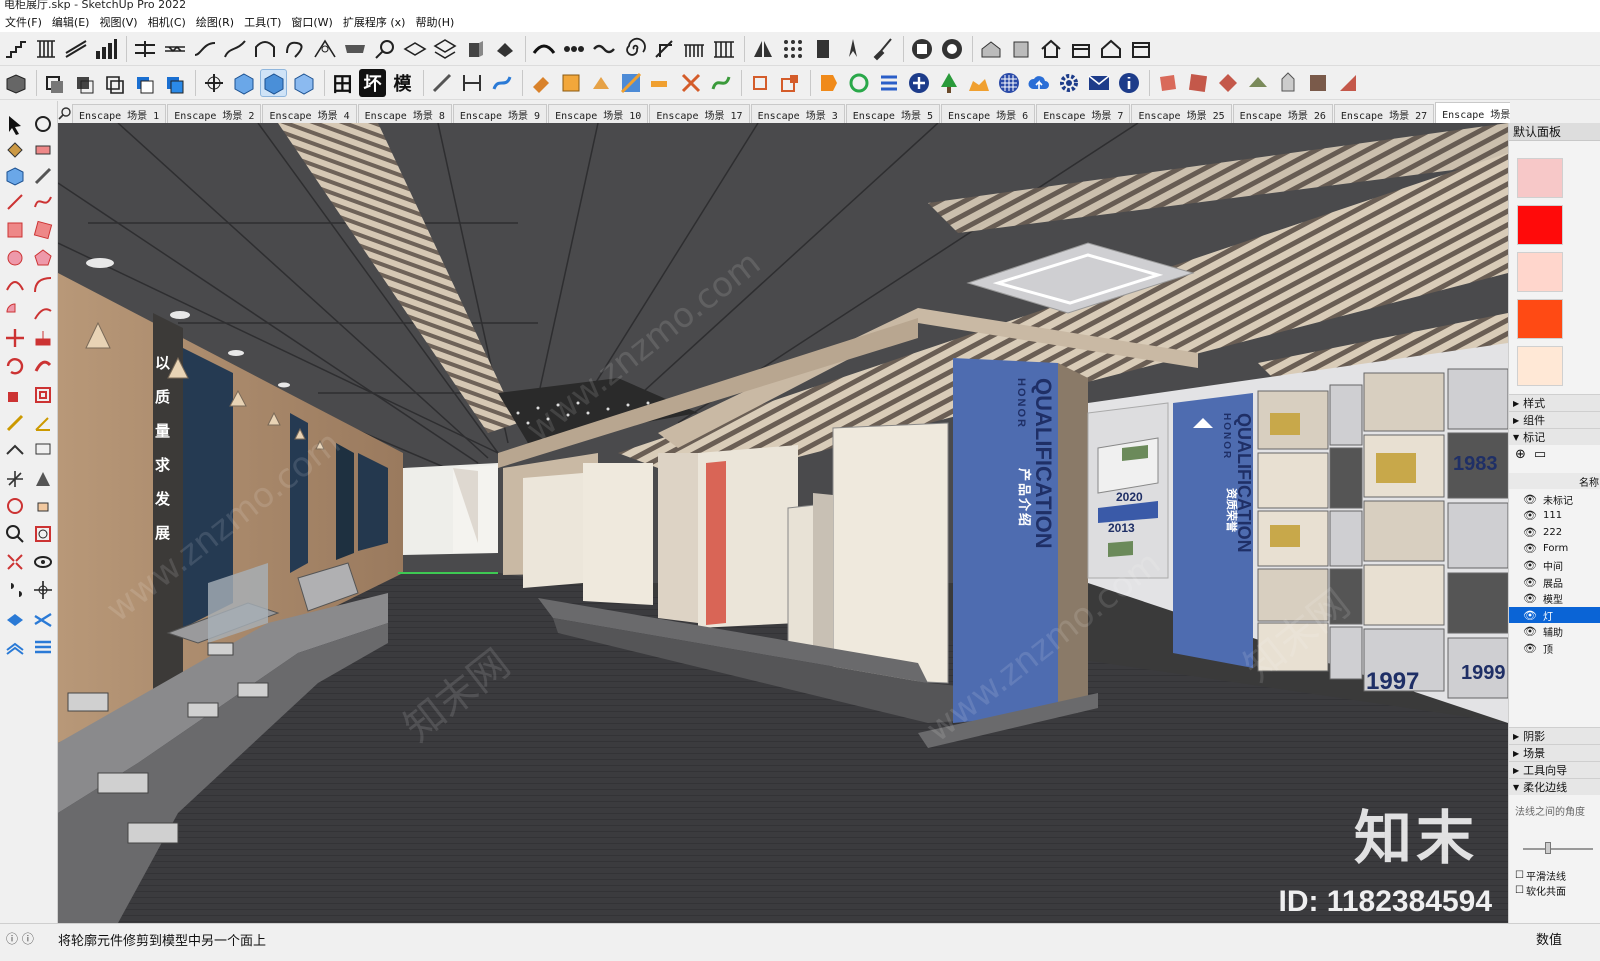 This screenshot has width=1600, height=961. I want to click on tag-row: 👁 模型, so click(1554, 599).